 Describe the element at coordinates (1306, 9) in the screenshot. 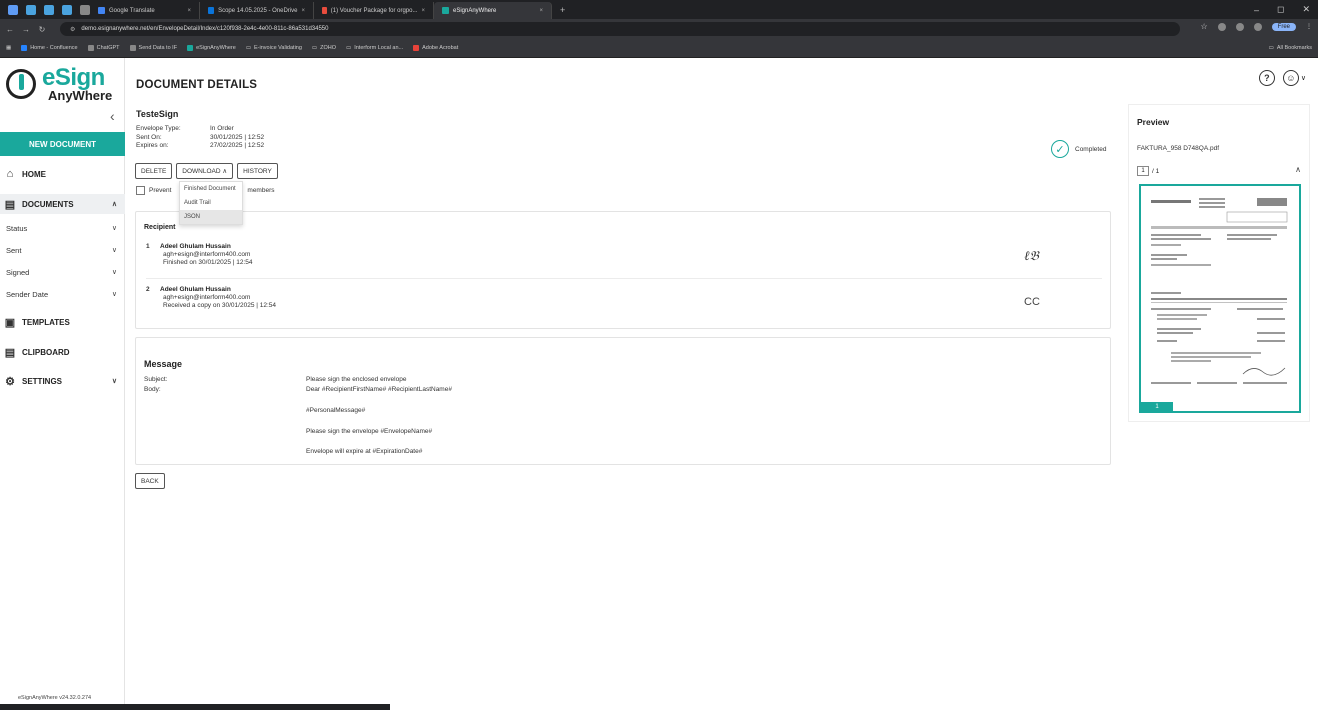

I see `close-window-icon: ✕` at that location.